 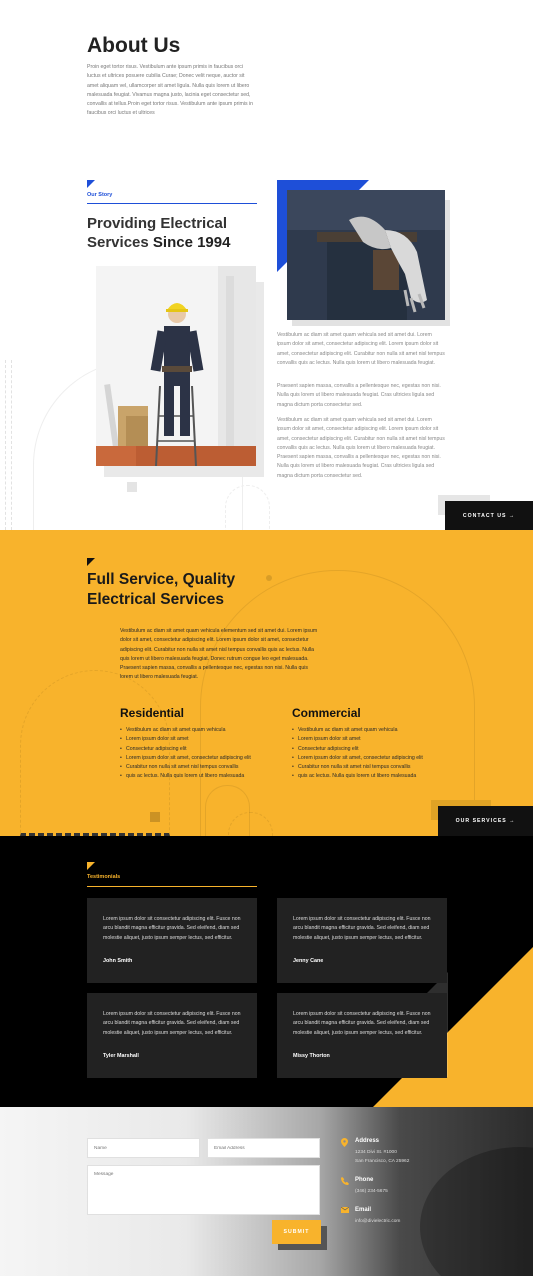 I want to click on address-label: Address, so click(x=367, y=1141).